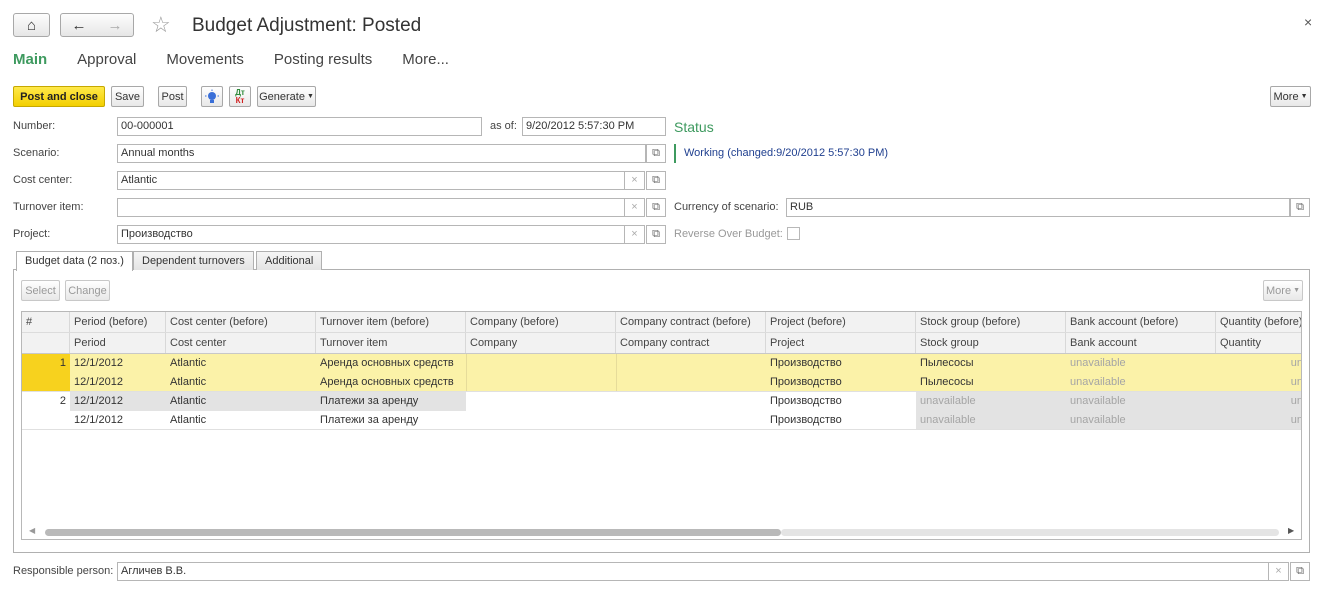  I want to click on column-header: #, so click(46, 322).